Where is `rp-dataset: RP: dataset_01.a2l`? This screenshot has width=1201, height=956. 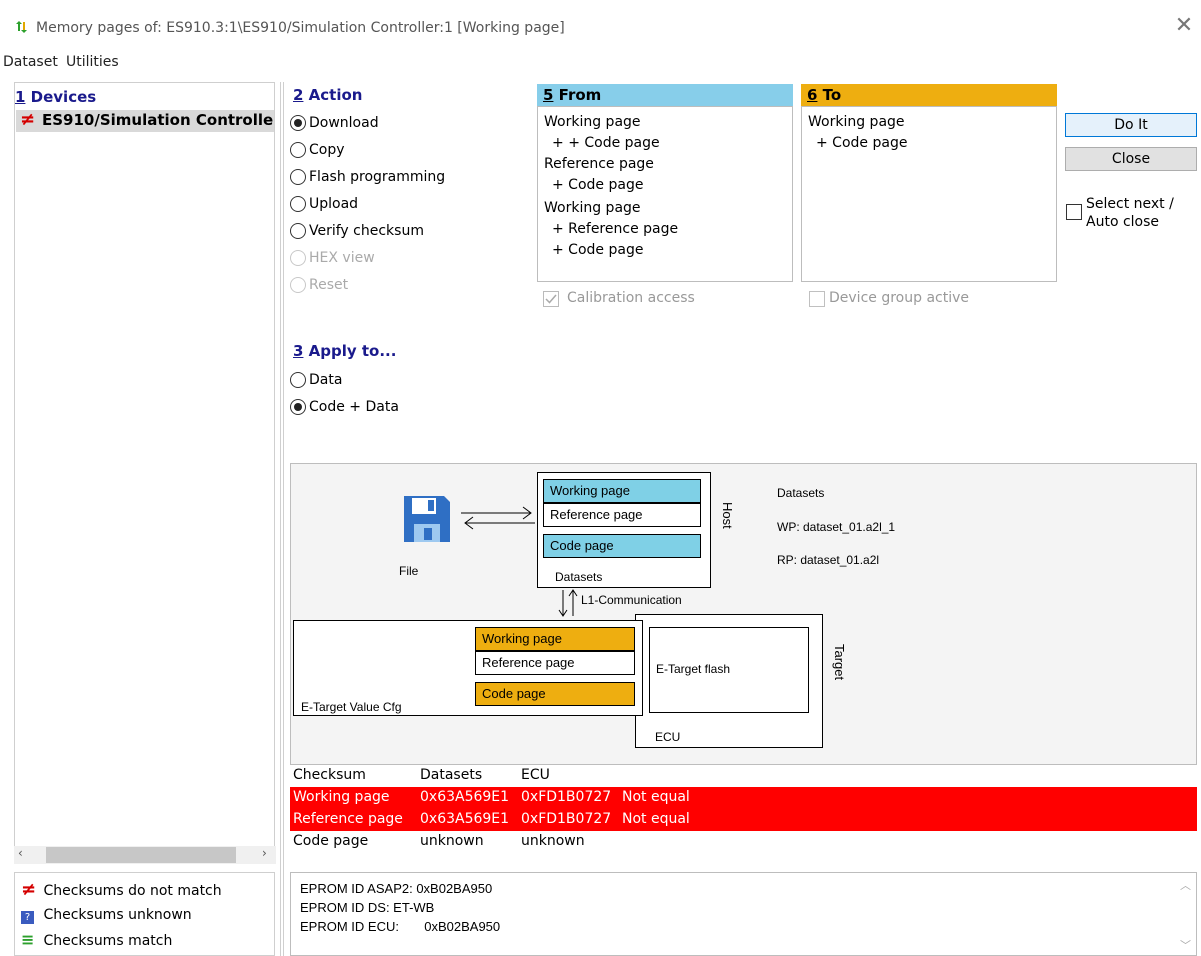
rp-dataset: RP: dataset_01.a2l is located at coordinates (828, 560).